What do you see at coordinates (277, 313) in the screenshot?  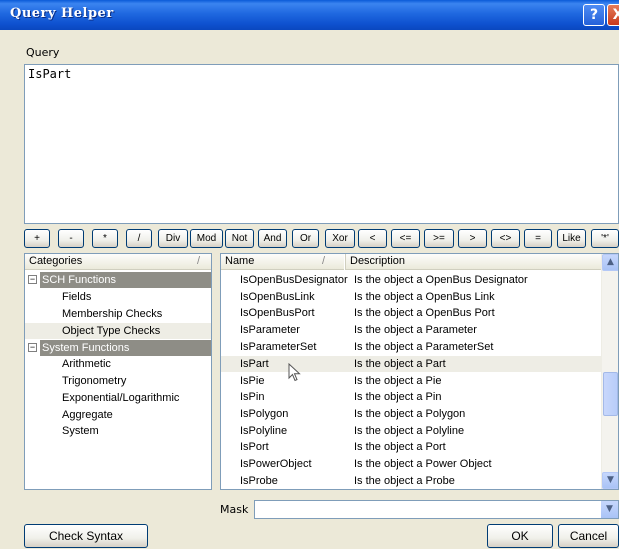 I see `function-name: IsOpenBusPort` at bounding box center [277, 313].